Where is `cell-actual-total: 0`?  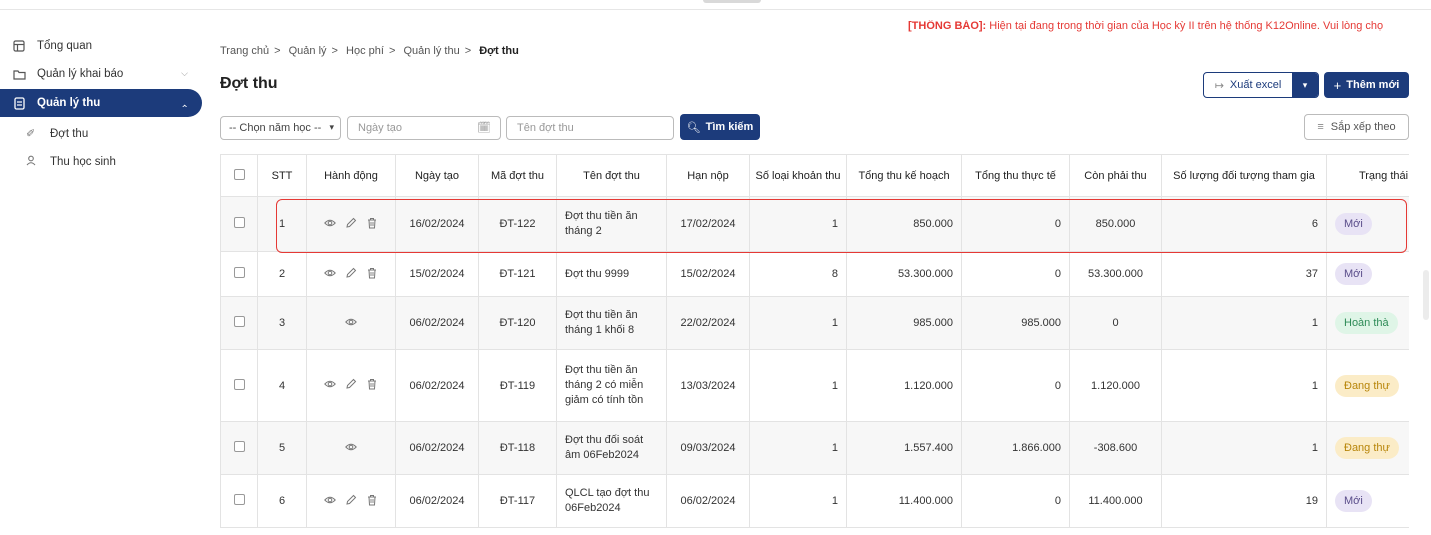
cell-actual-total: 0 is located at coordinates (1015, 274).